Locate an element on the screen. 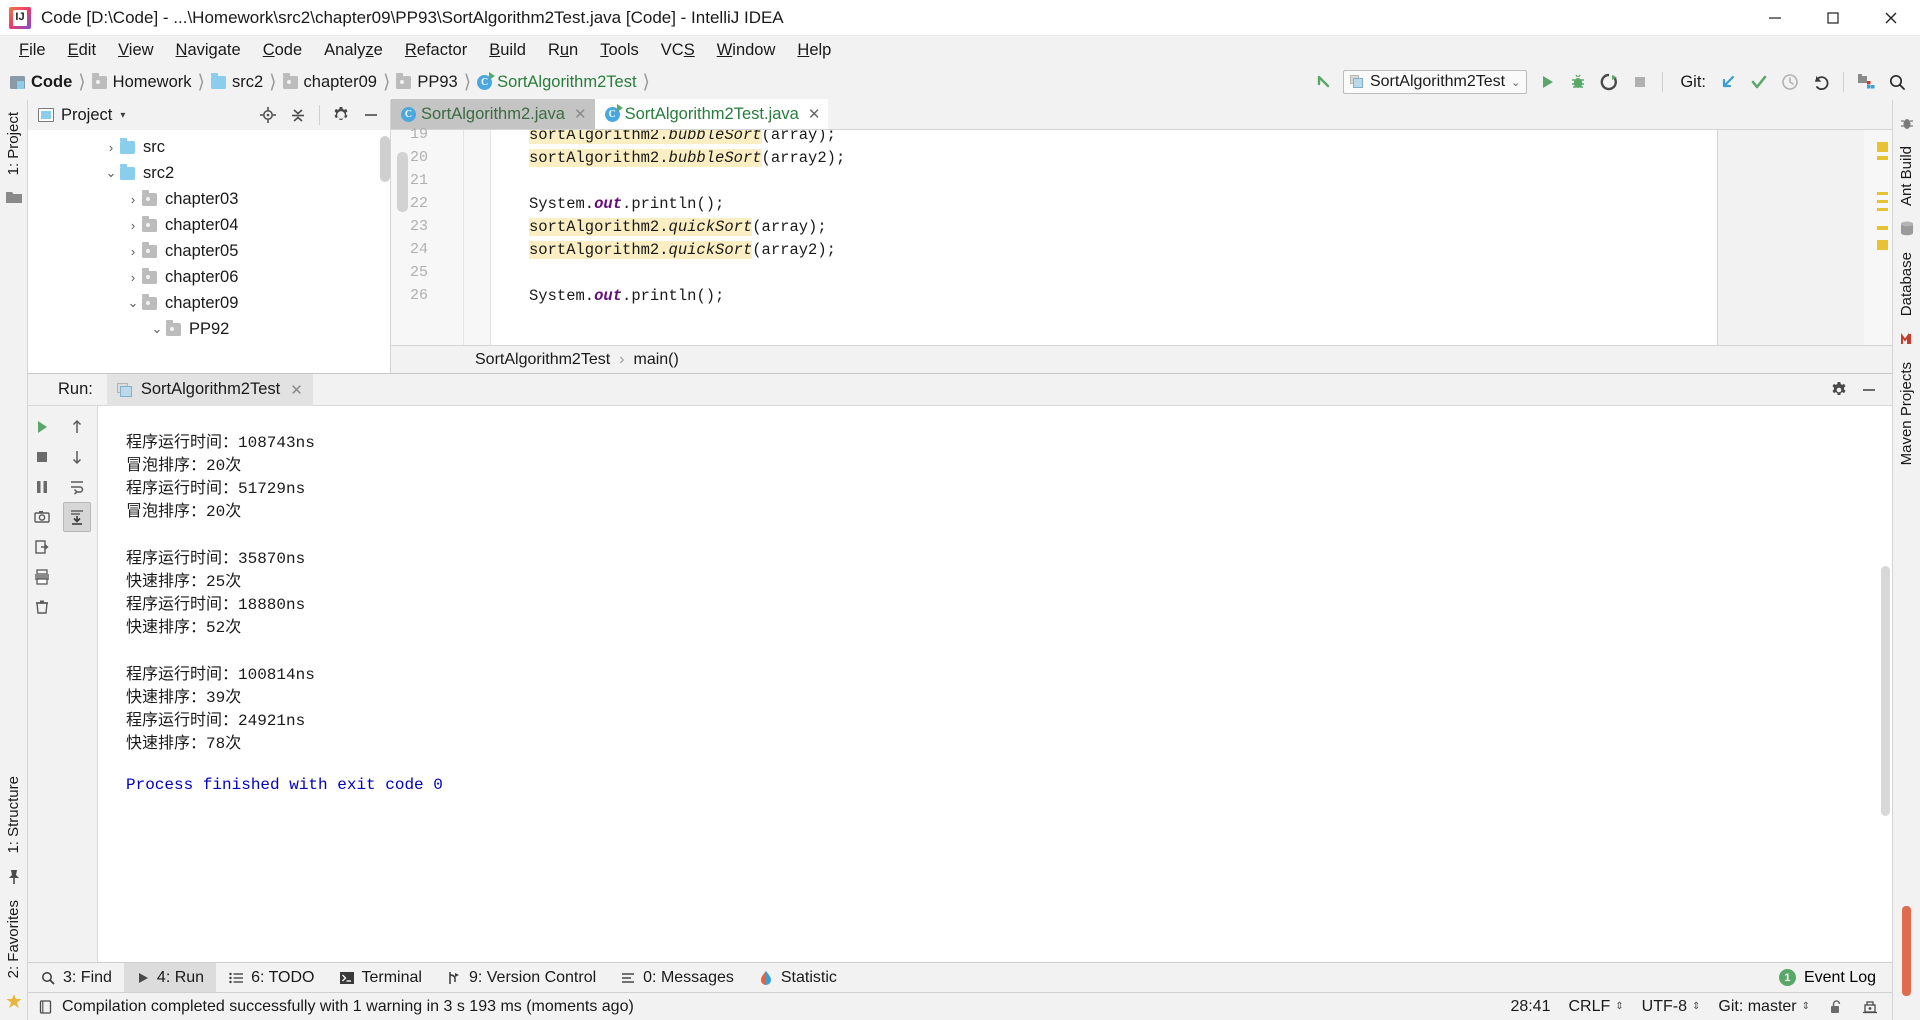 The width and height of the screenshot is (1920, 1020). event-log-button: 1 Event Log is located at coordinates (1835, 978).